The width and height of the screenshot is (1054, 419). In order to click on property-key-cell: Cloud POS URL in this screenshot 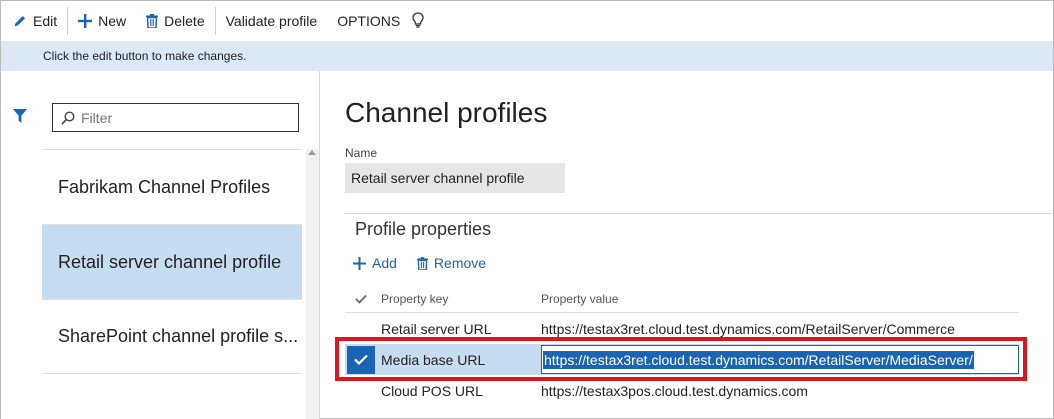, I will do `click(459, 391)`.